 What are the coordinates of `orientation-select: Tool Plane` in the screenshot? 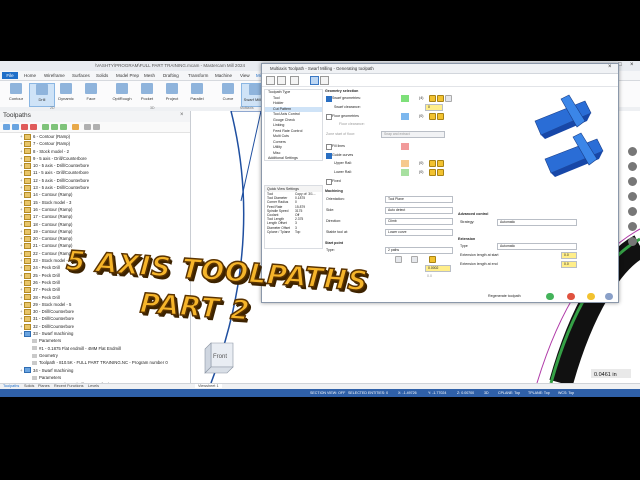 It's located at (419, 199).